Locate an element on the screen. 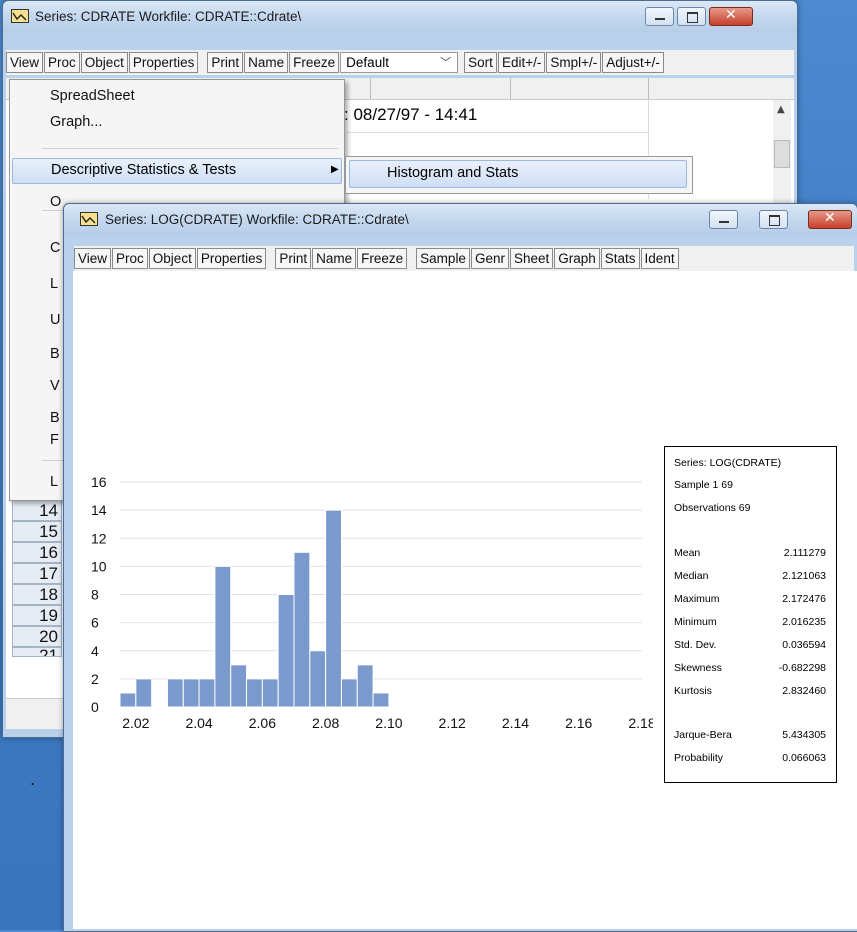 Image resolution: width=857 pixels, height=932 pixels. row-header: 15 is located at coordinates (37, 531).